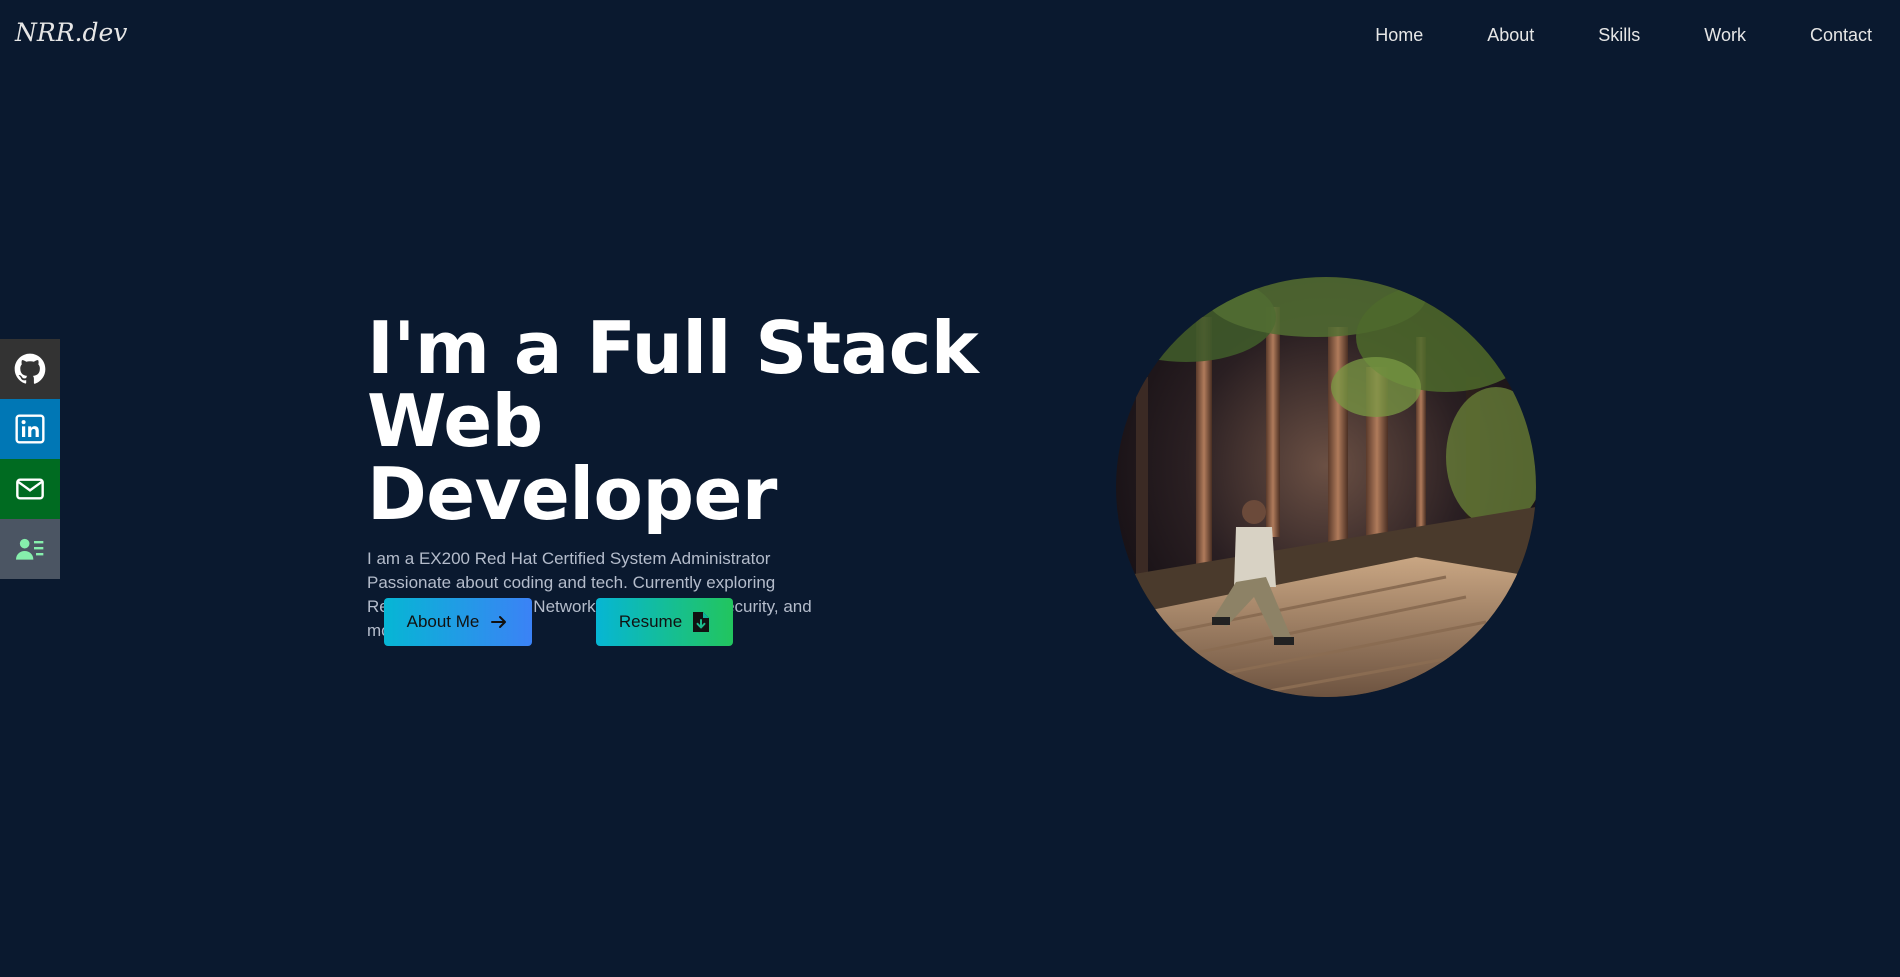 The width and height of the screenshot is (1900, 977). I want to click on about-me-button: About Me, so click(458, 622).